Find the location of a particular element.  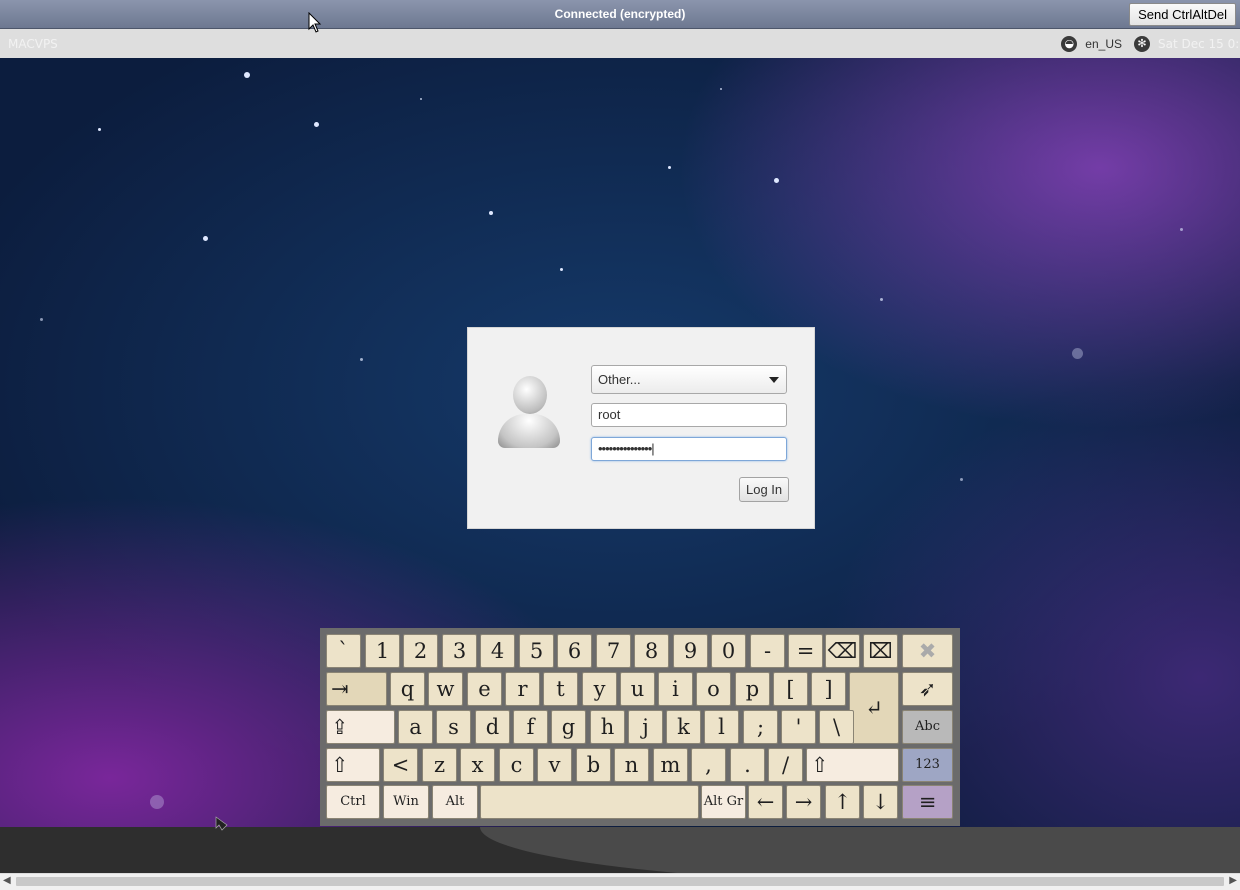

scrollbar-thumb is located at coordinates (620, 881).